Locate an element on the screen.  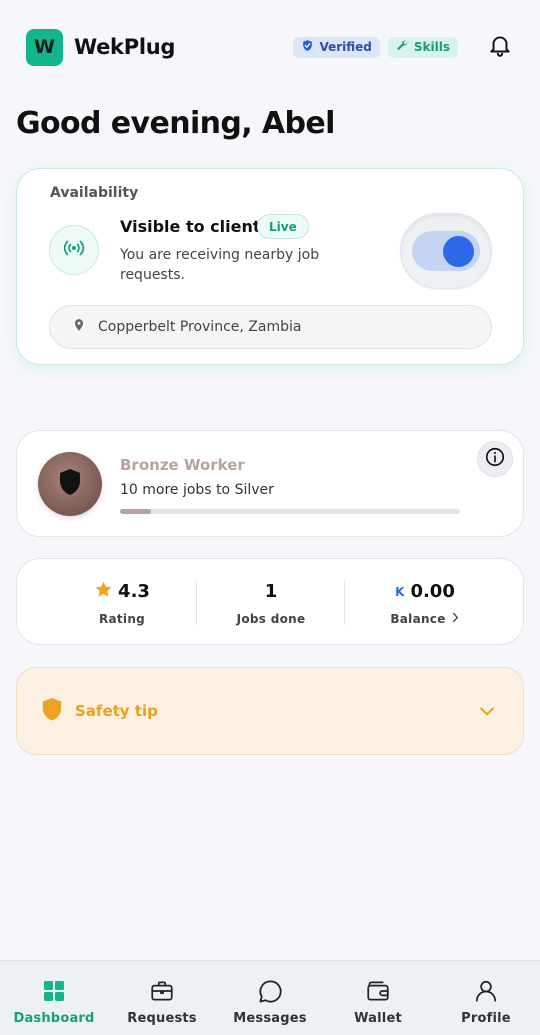
nav-label: Wallet is located at coordinates (378, 1018).